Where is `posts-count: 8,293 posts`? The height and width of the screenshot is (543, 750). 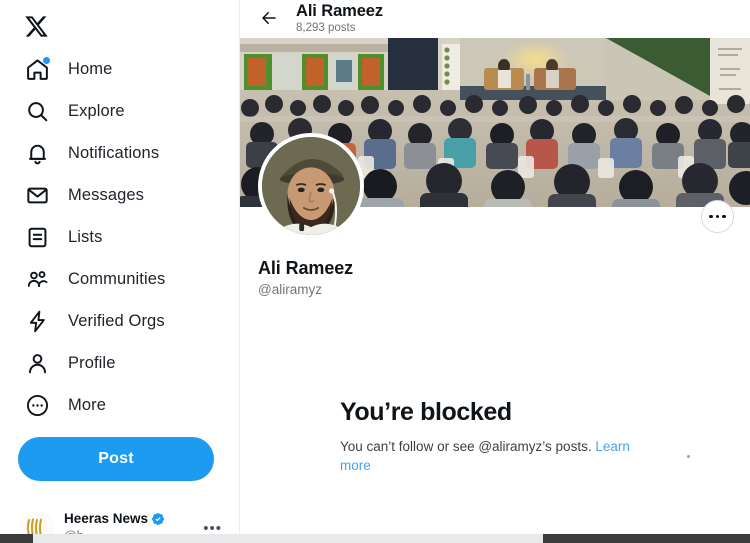
posts-count: 8,293 posts is located at coordinates (326, 27).